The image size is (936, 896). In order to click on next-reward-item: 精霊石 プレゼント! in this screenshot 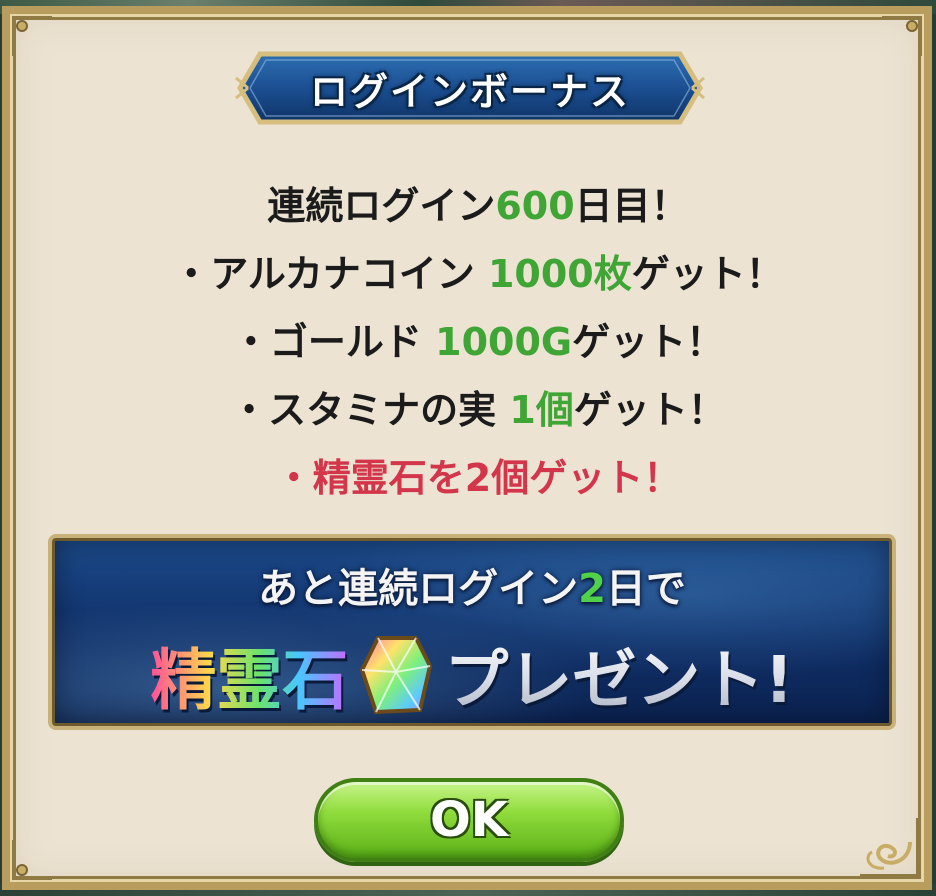, I will do `click(472, 675)`.